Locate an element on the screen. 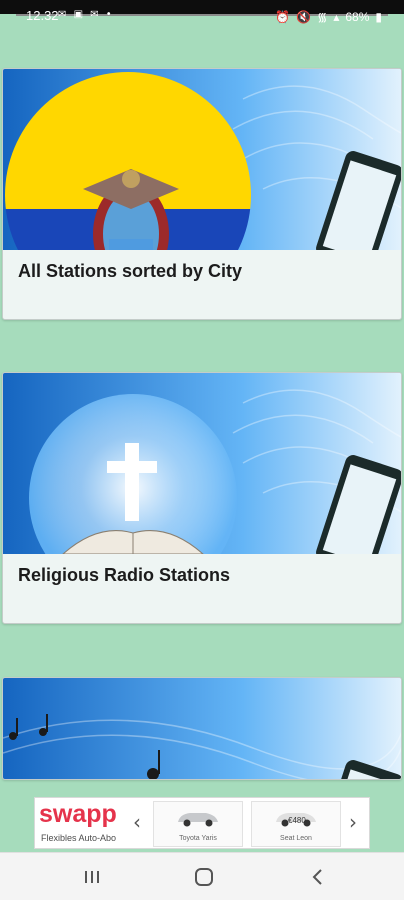 This screenshot has width=404, height=900. ad-prev-icon: ‹ is located at coordinates (137, 822).